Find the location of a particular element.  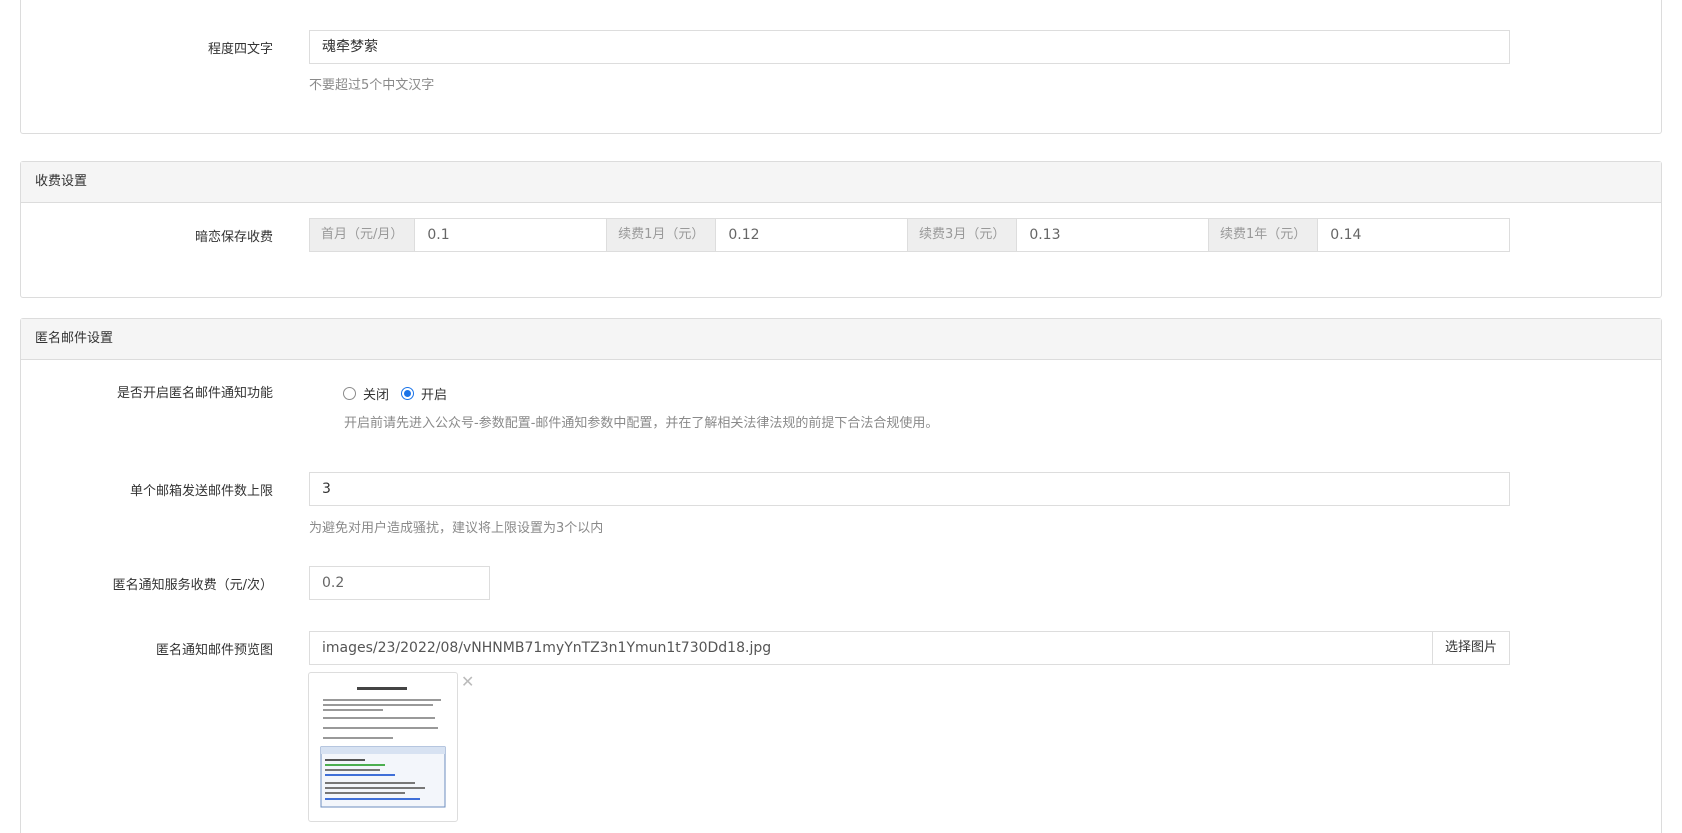

fee-renew-1m-input: 0.12 is located at coordinates (811, 235).